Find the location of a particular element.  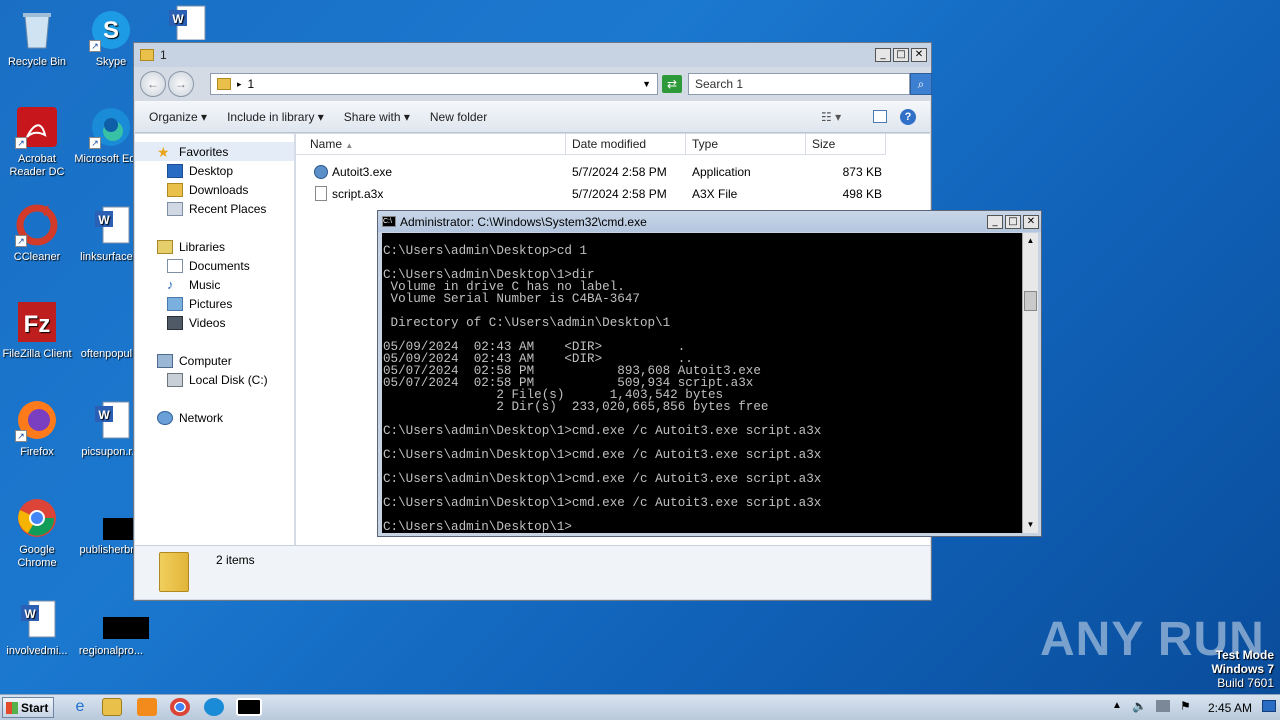

nav-videos: Videos is located at coordinates (214, 322).